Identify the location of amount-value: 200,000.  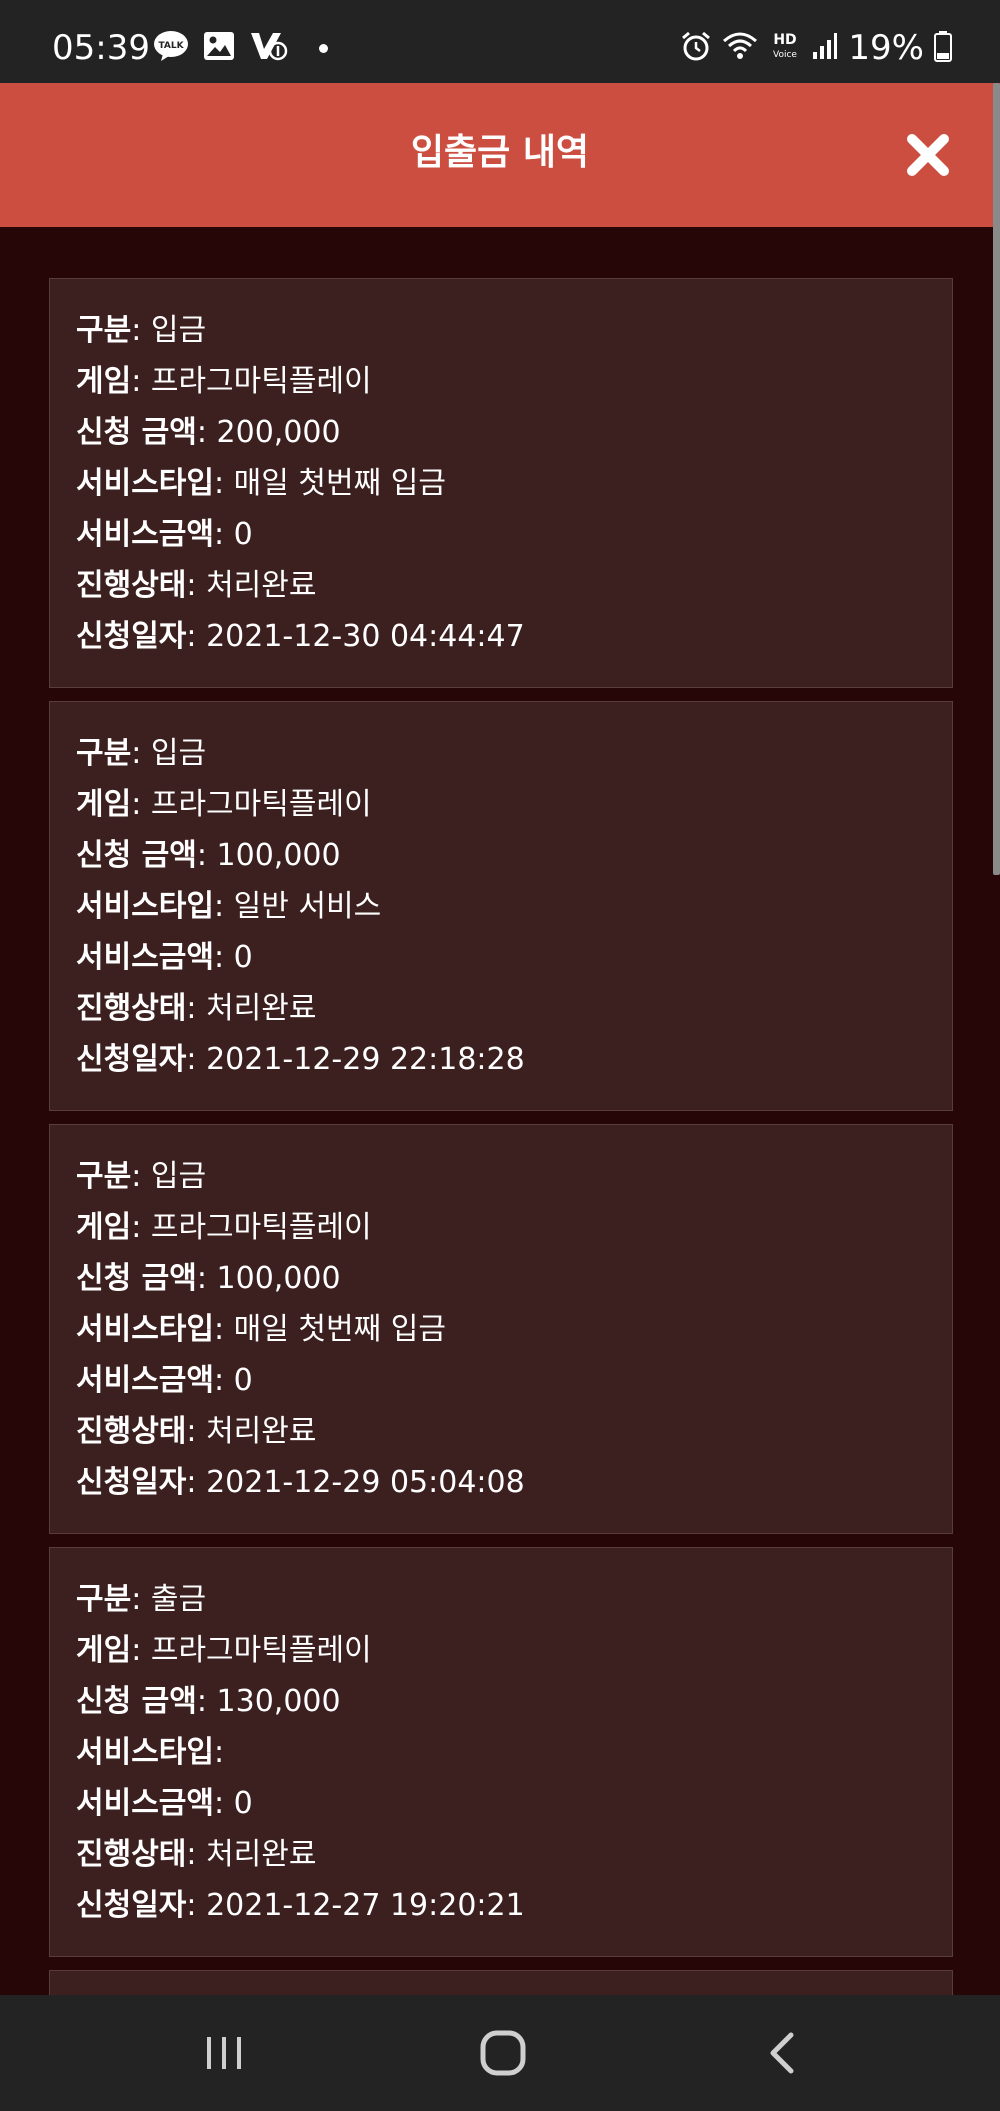
(278, 432).